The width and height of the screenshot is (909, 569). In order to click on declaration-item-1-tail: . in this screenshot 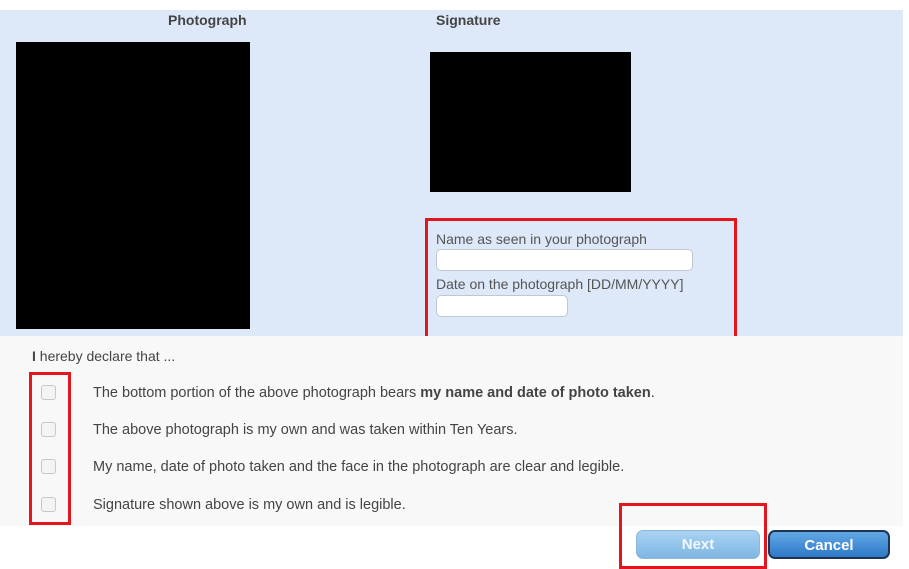, I will do `click(652, 393)`.